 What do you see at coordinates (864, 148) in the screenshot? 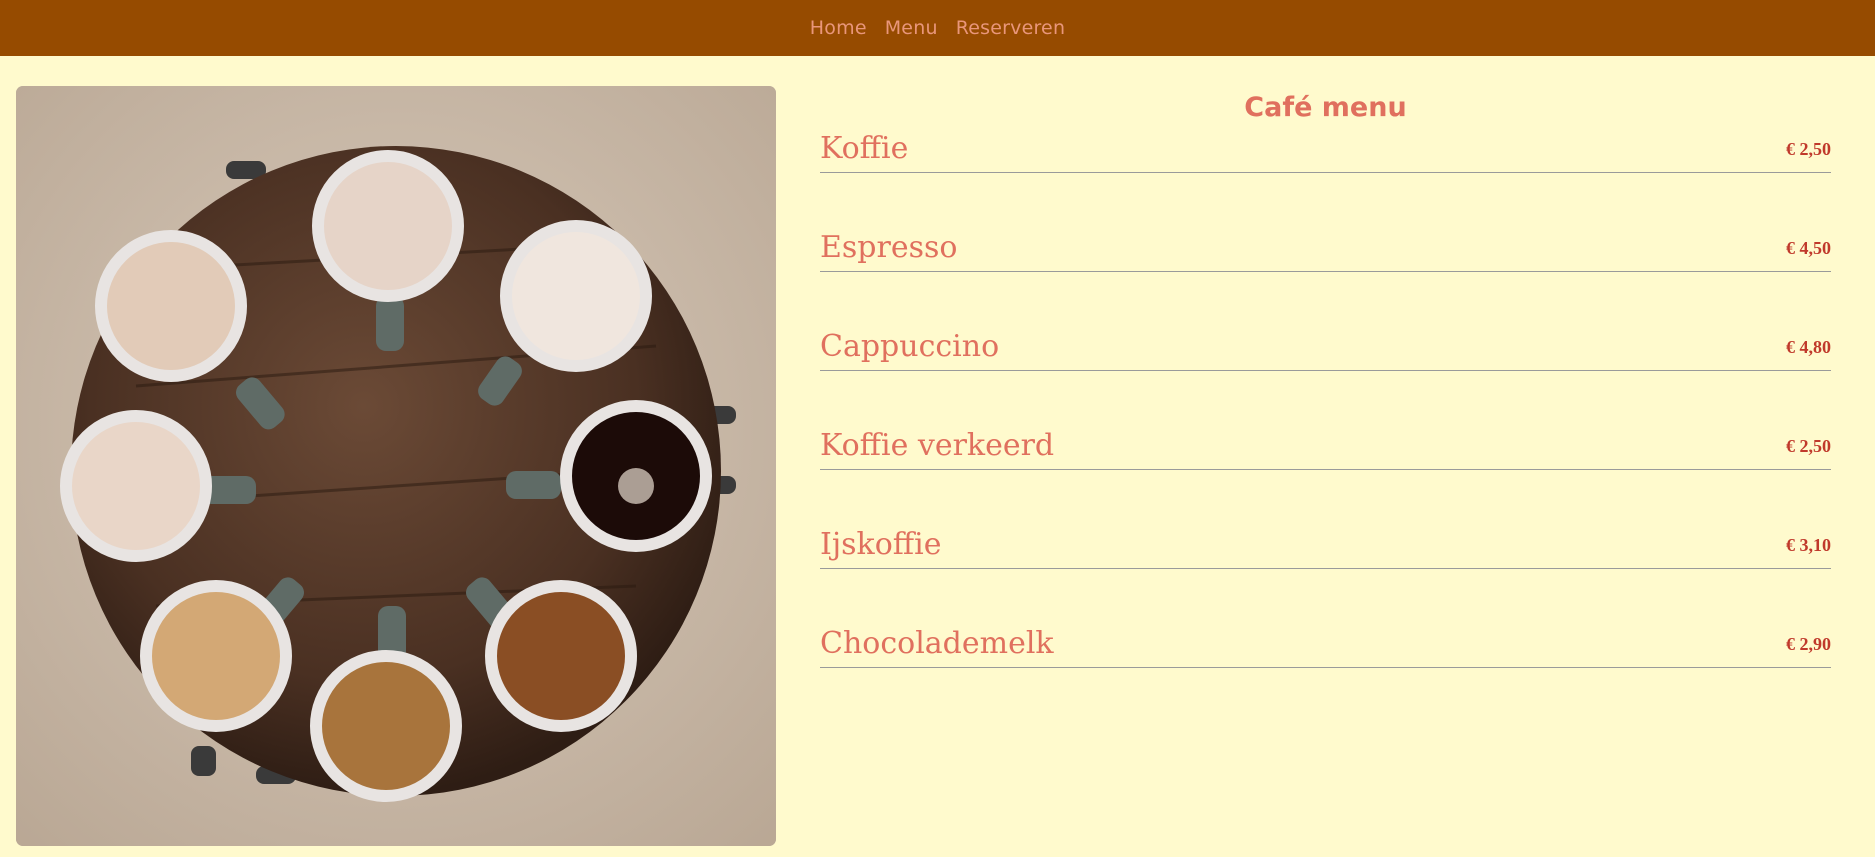
I see `menu-item-name: Koffie` at bounding box center [864, 148].